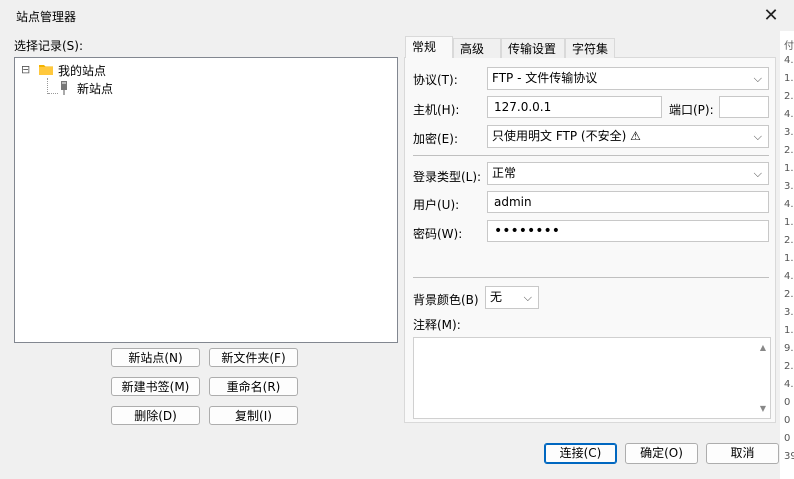 The height and width of the screenshot is (479, 794). What do you see at coordinates (742, 453) in the screenshot?
I see `cancel-button: 取消` at bounding box center [742, 453].